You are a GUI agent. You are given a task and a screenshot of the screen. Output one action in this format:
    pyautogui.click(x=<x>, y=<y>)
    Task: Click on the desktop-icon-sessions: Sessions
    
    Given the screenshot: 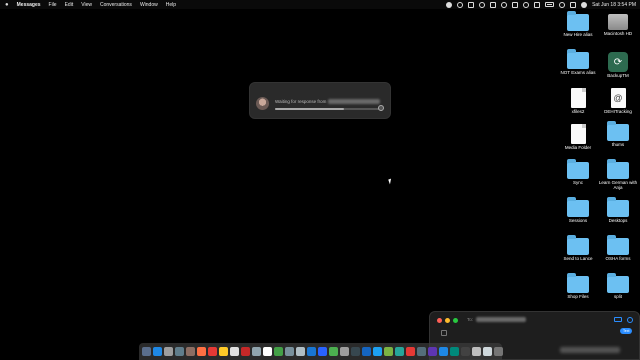 What is the action you would take?
    pyautogui.click(x=578, y=210)
    